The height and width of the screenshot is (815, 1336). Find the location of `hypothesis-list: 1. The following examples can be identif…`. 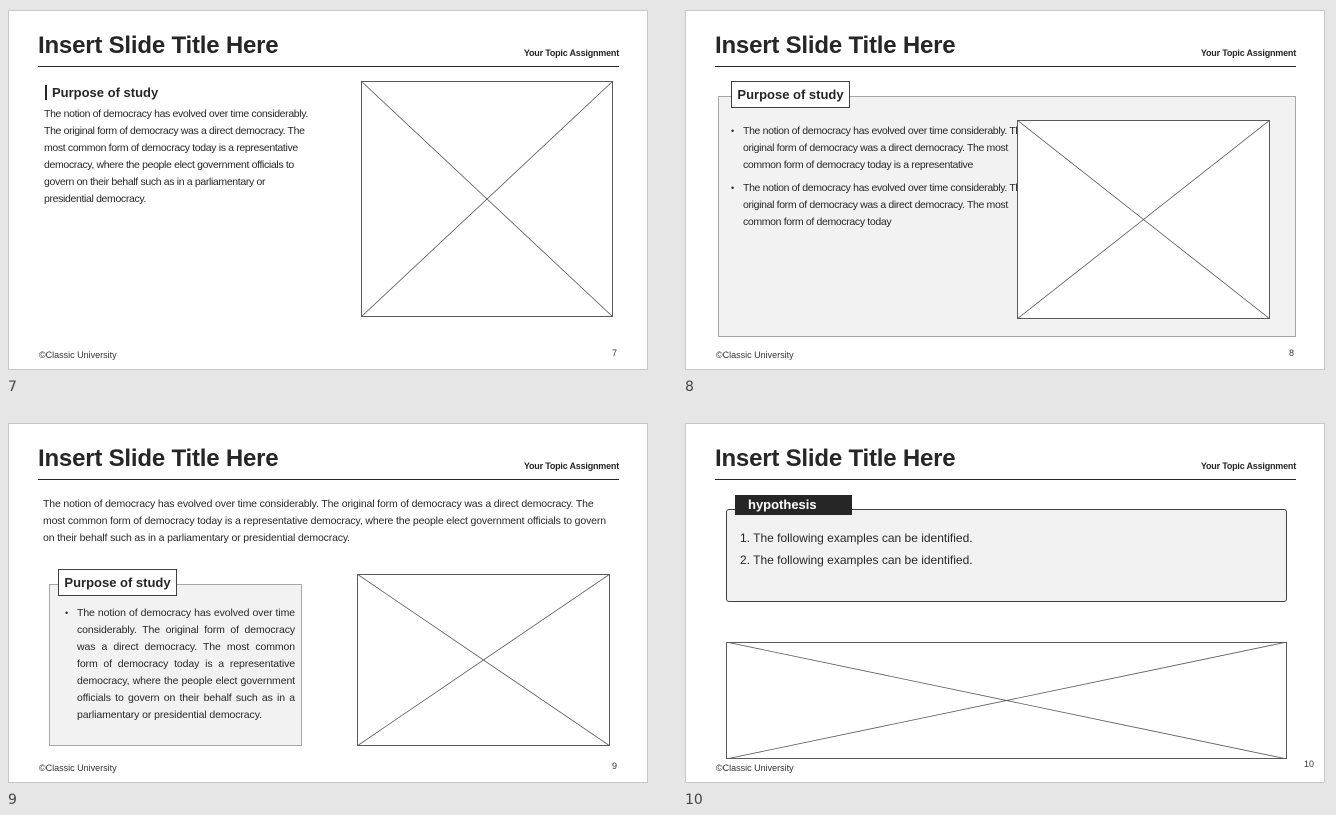

hypothesis-list: 1. The following examples can be identif… is located at coordinates (856, 549).